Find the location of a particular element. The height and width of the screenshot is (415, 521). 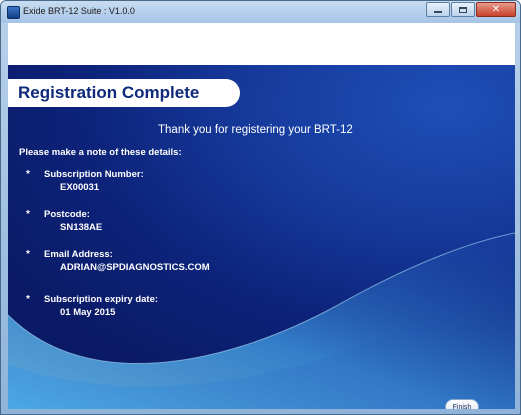

detail-value: ADRIAN@SPDIAGNOSTICS.COM is located at coordinates (135, 267).